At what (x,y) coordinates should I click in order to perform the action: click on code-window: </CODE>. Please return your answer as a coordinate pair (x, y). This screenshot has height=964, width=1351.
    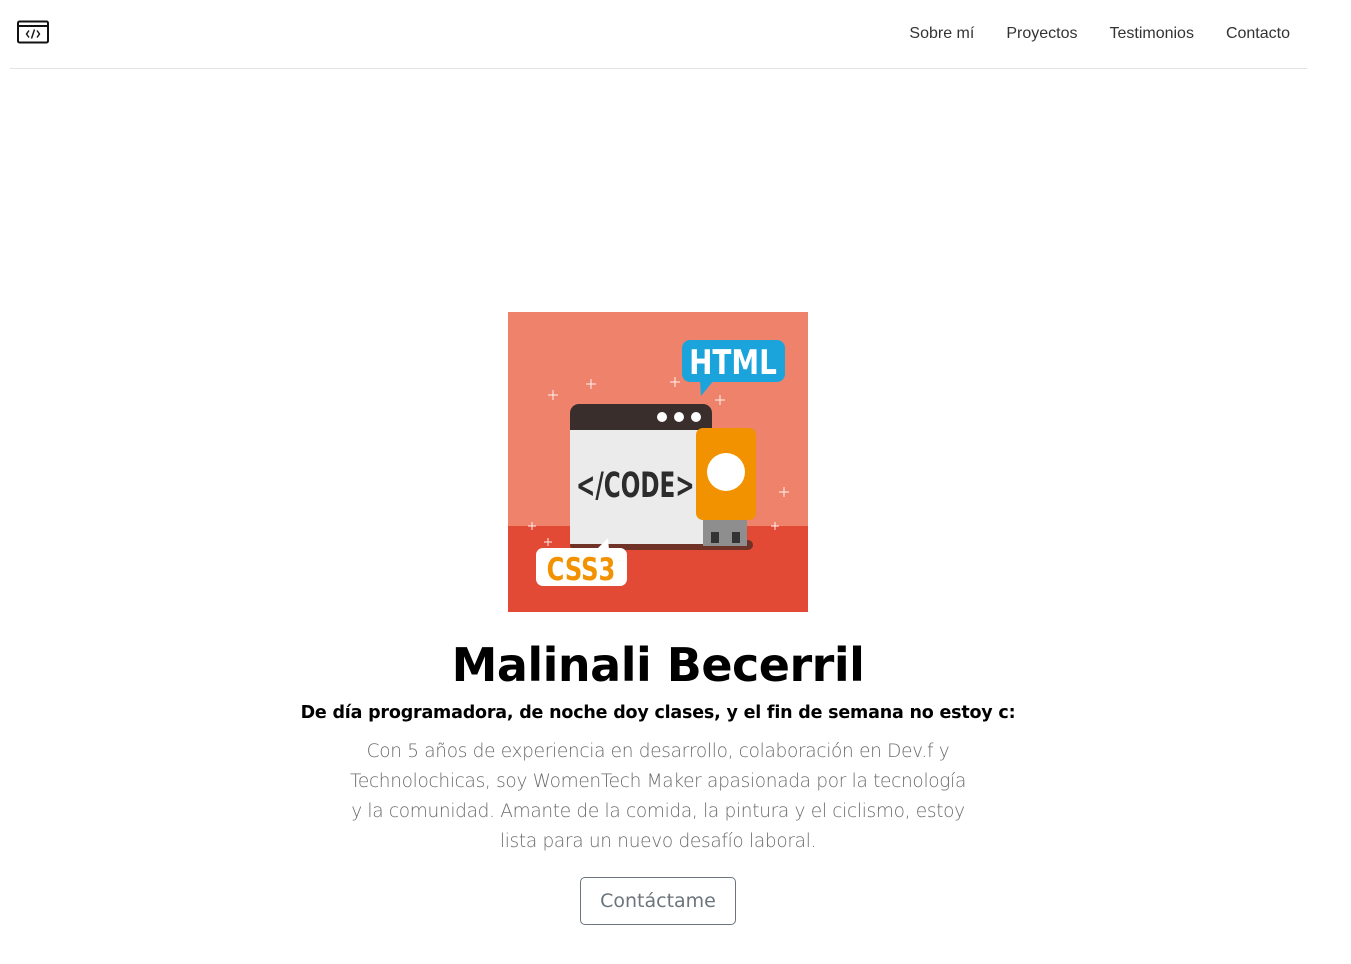
    Looking at the image, I should click on (641, 474).